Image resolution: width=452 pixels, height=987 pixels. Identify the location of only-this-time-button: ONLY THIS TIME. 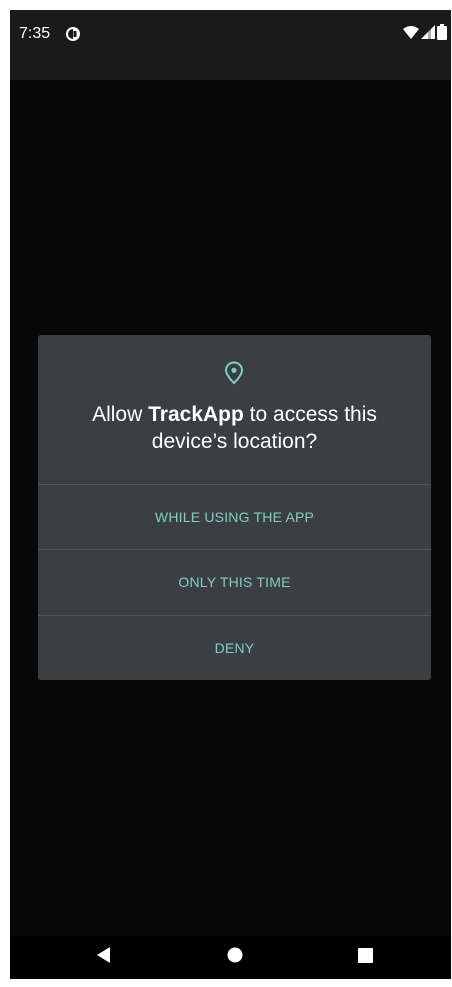
(234, 582).